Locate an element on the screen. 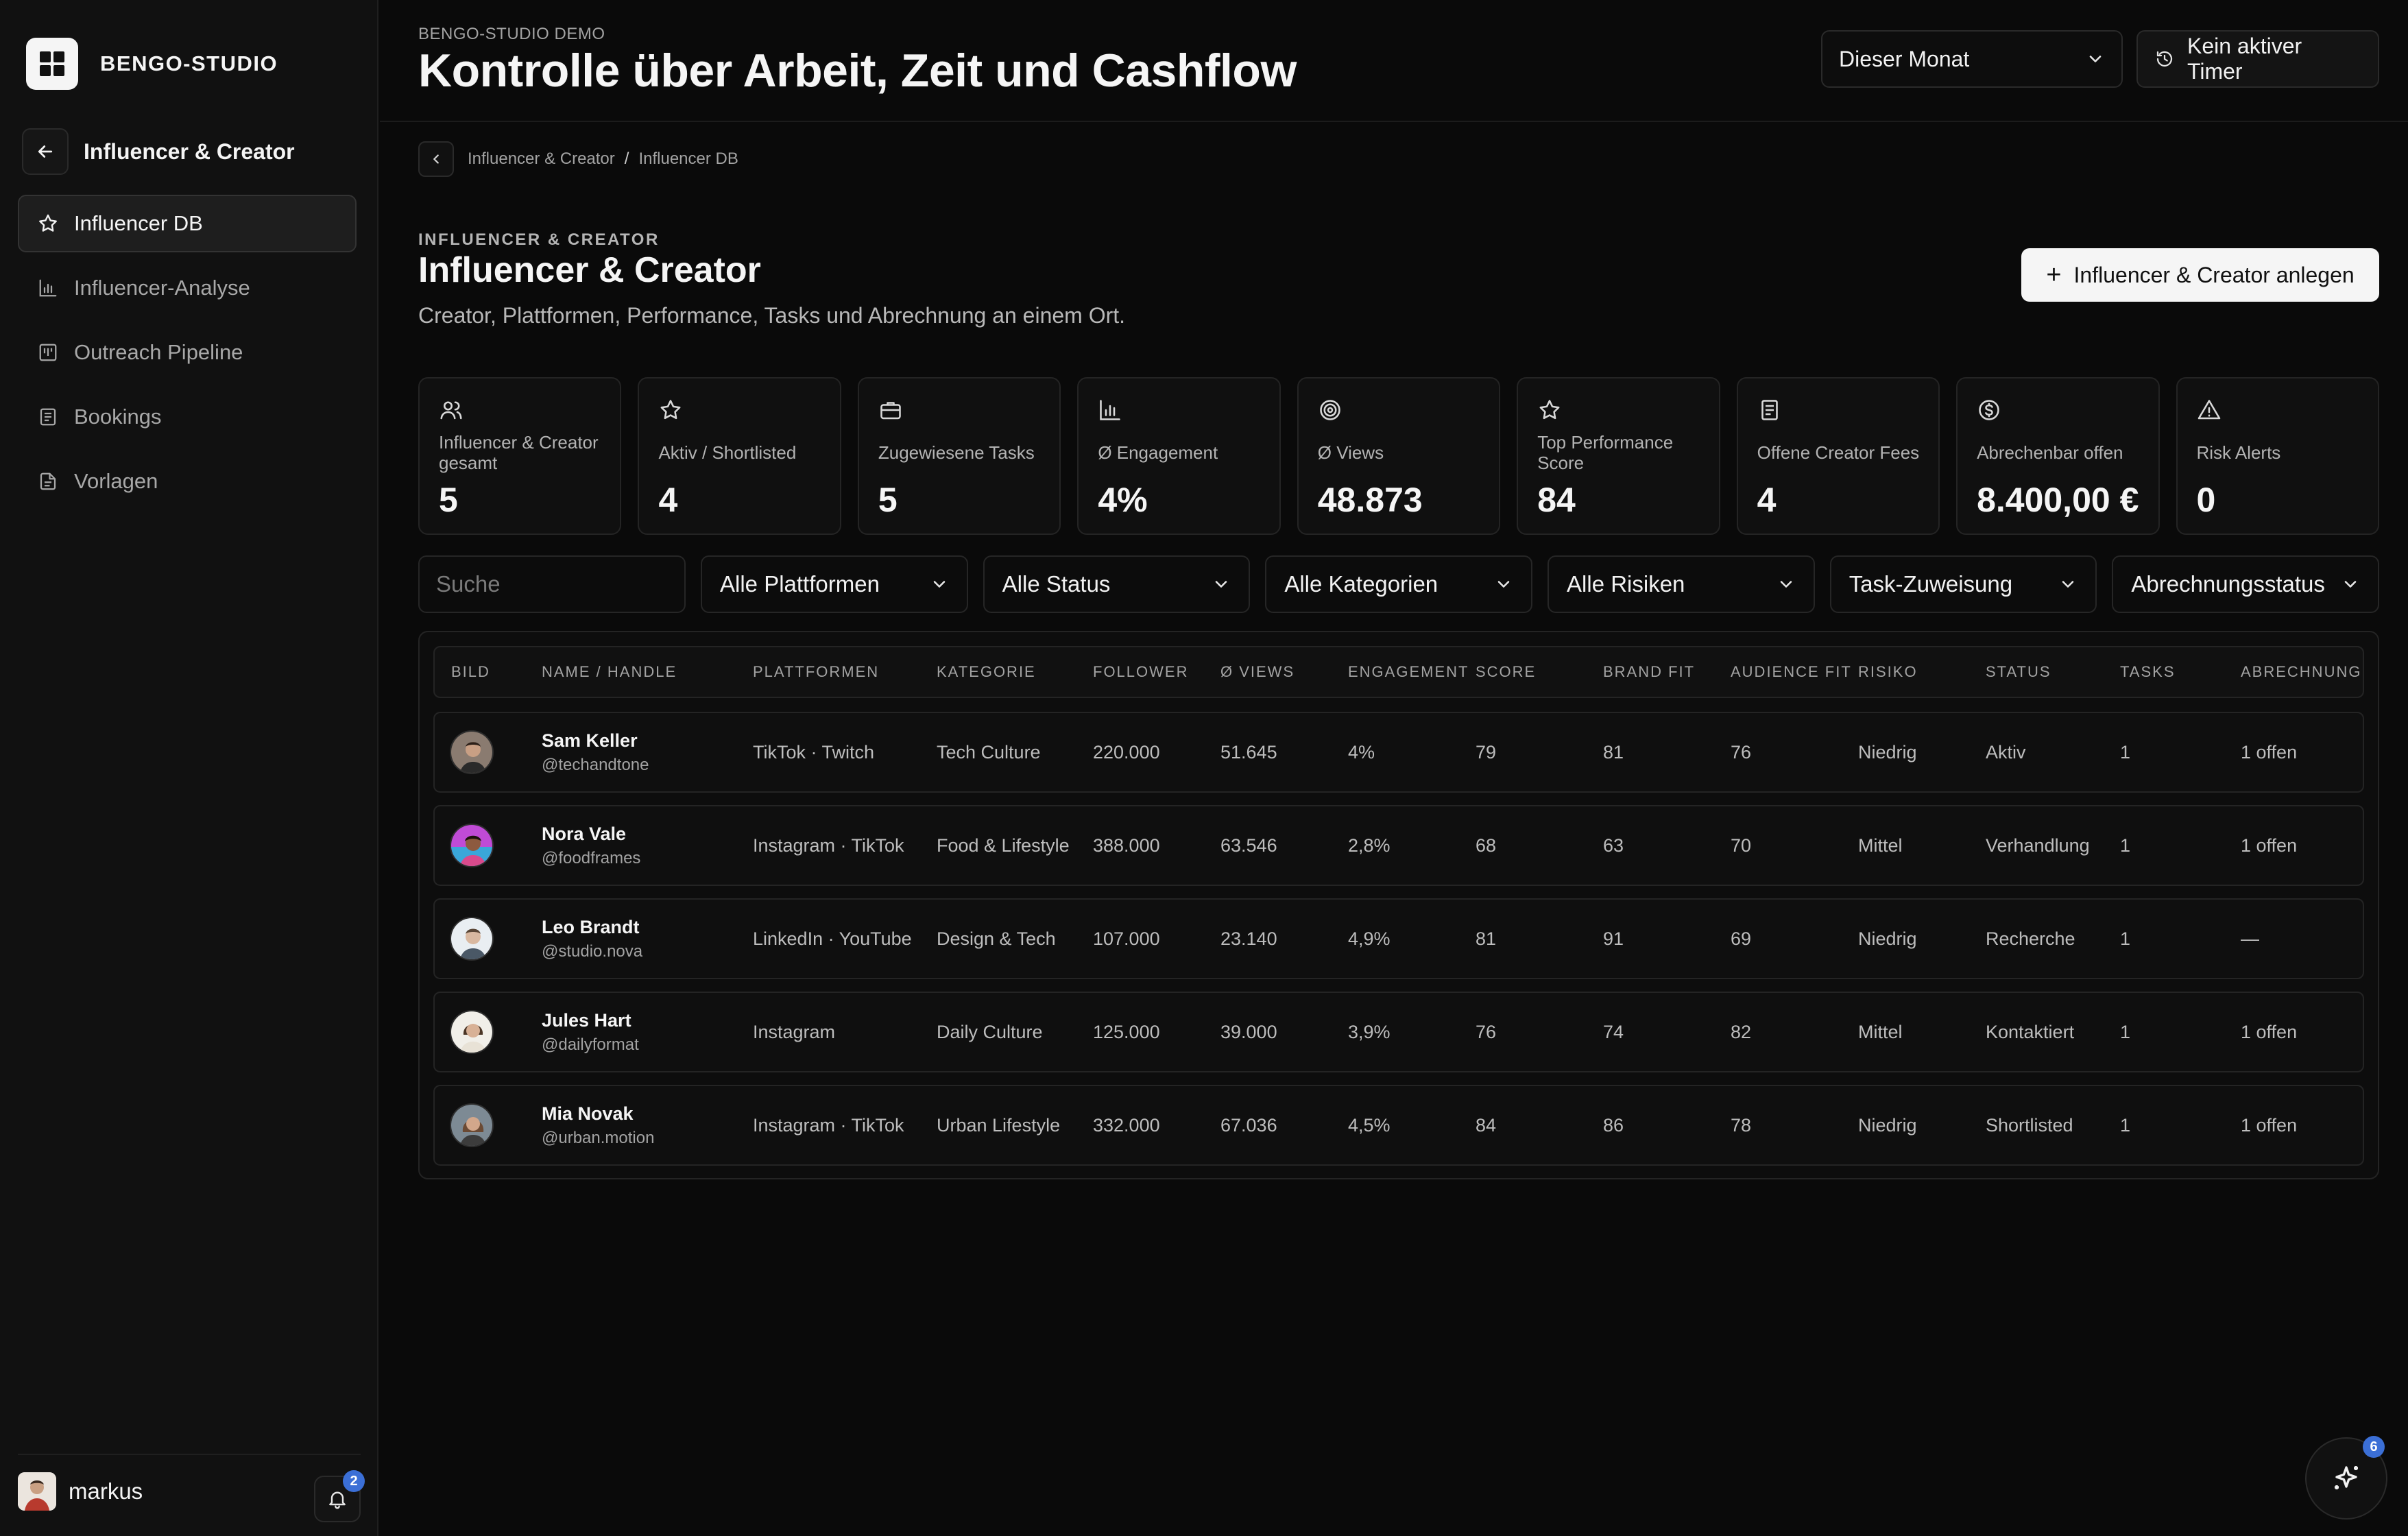 The image size is (2408, 1536). filter-platforms: Alle Plattformen is located at coordinates (834, 584).